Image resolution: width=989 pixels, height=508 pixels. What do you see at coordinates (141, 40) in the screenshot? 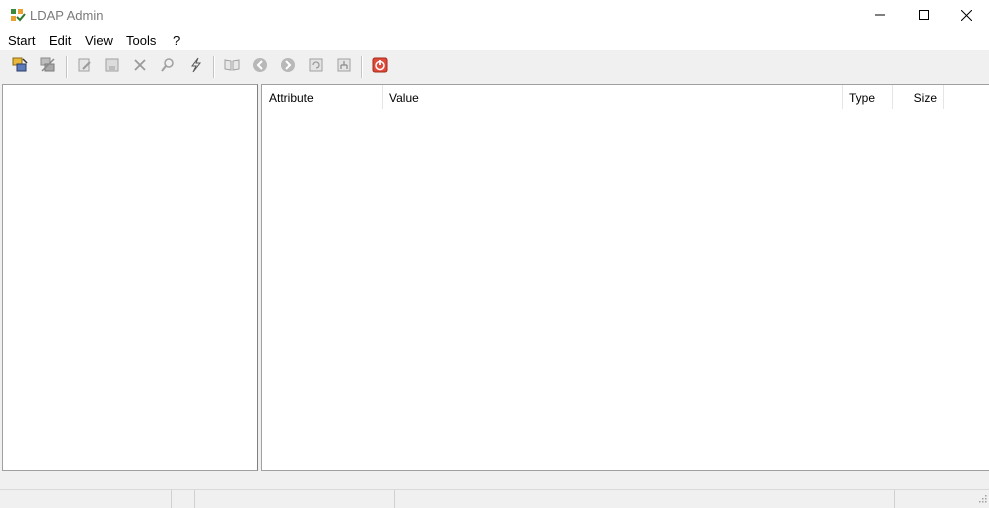
I see `menu-tools: Tools` at bounding box center [141, 40].